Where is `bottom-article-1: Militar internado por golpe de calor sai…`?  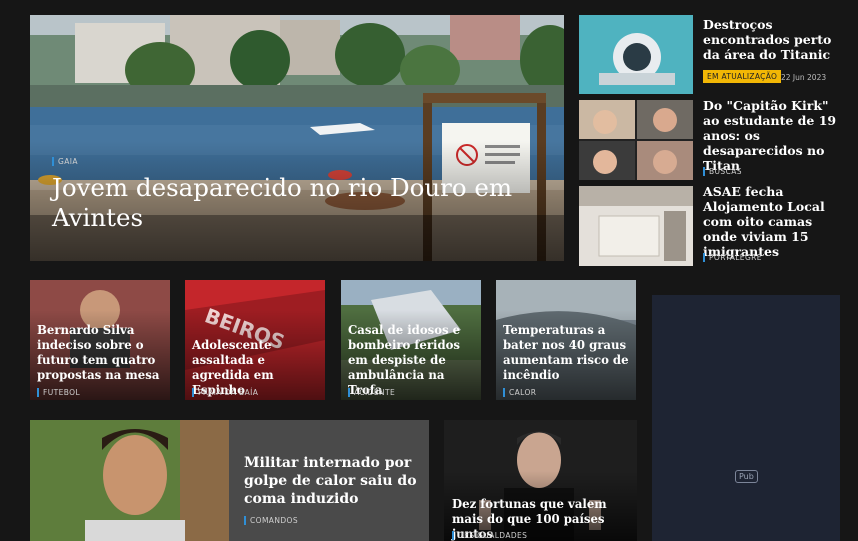 bottom-article-1: Militar internado por golpe de calor sai… is located at coordinates (229, 480).